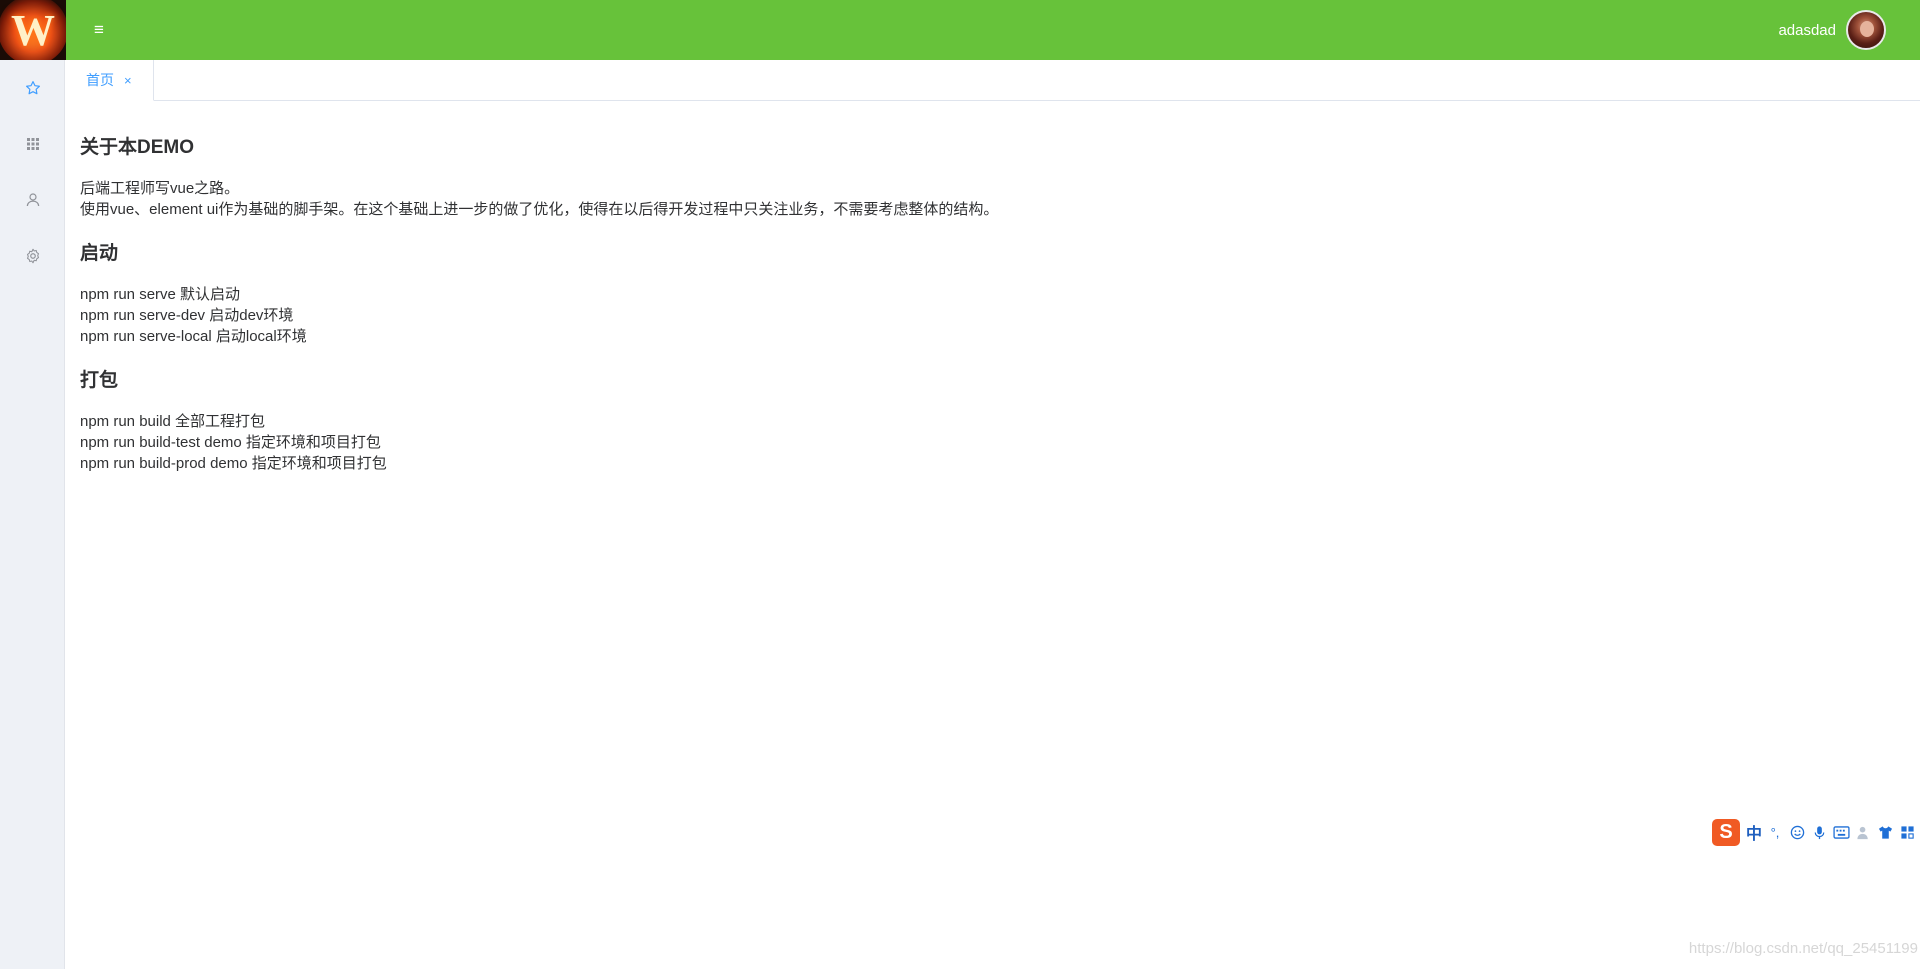 The width and height of the screenshot is (1920, 969). I want to click on tab-home-label: 首页, so click(100, 80).